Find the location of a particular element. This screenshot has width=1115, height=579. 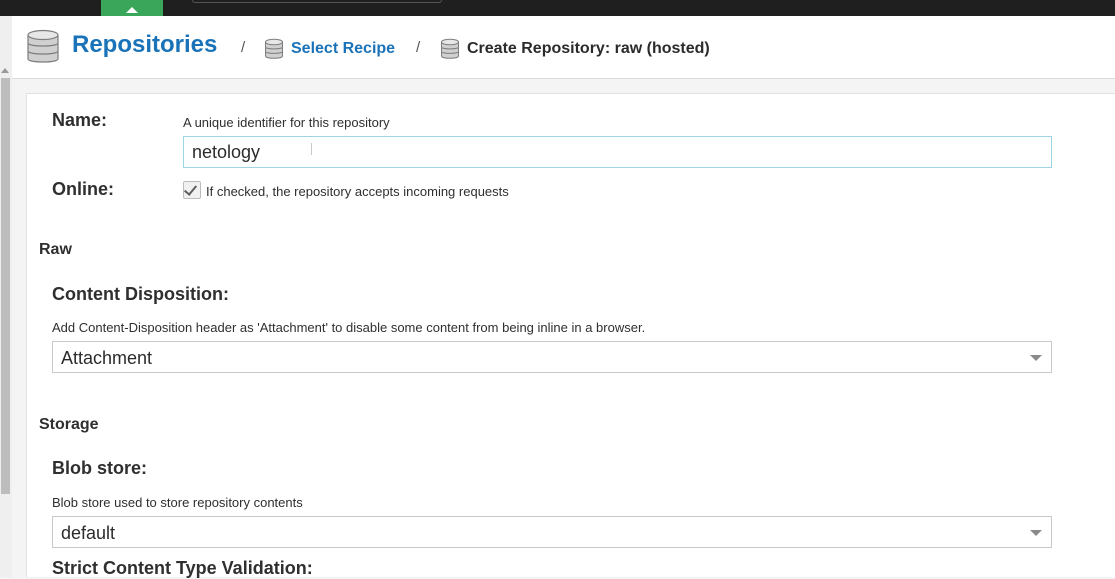

text-cursor-icon is located at coordinates (311, 149).